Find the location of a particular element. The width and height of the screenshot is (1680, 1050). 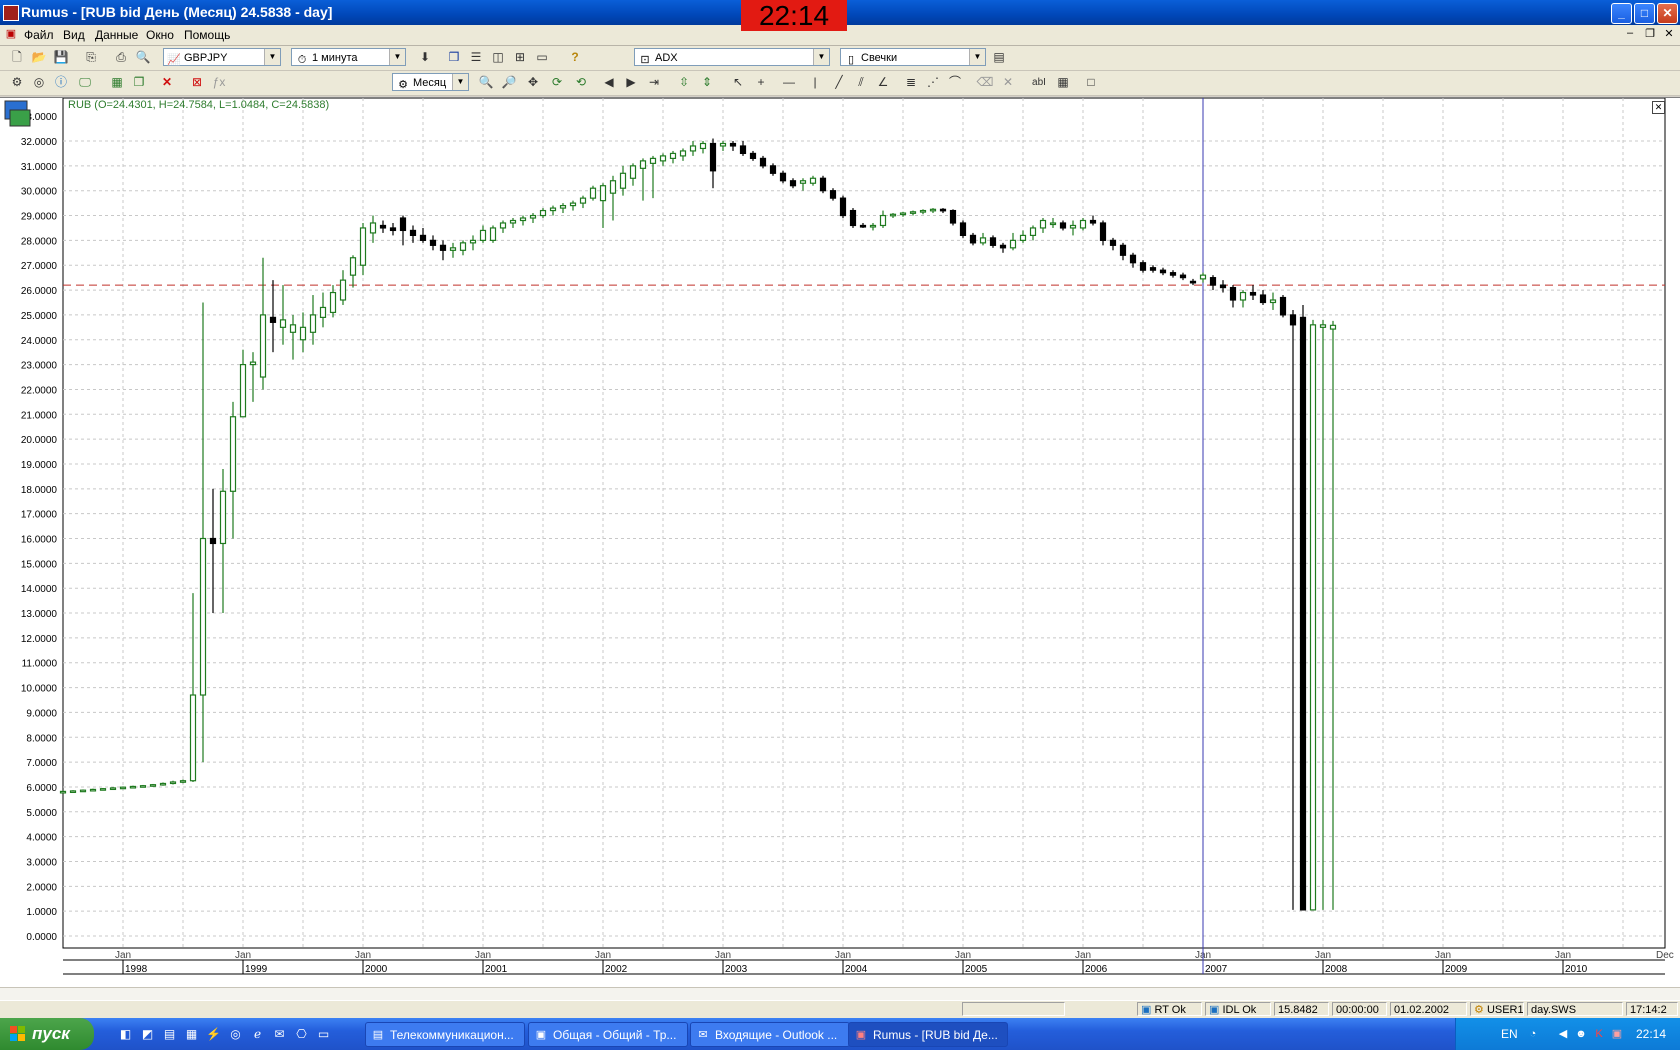

quicklaunch-icon-6: ◎ is located at coordinates (235, 1034).